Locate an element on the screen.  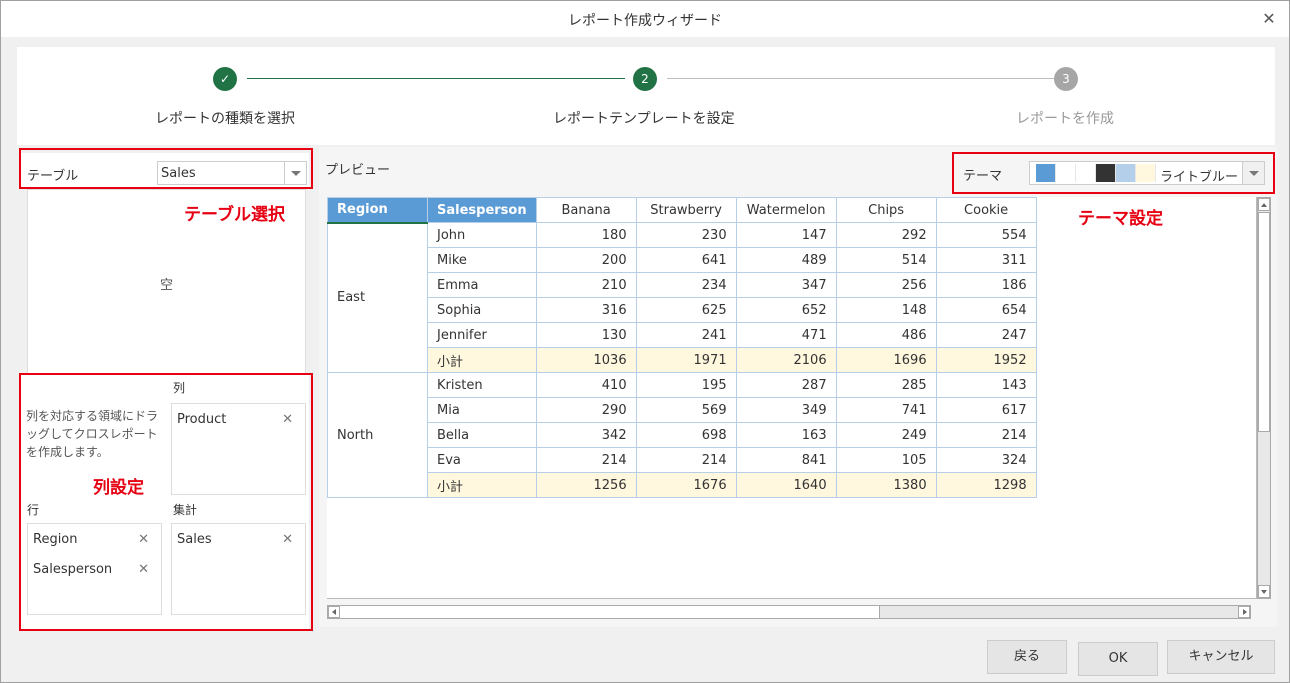
region-cell: East is located at coordinates (377, 297).